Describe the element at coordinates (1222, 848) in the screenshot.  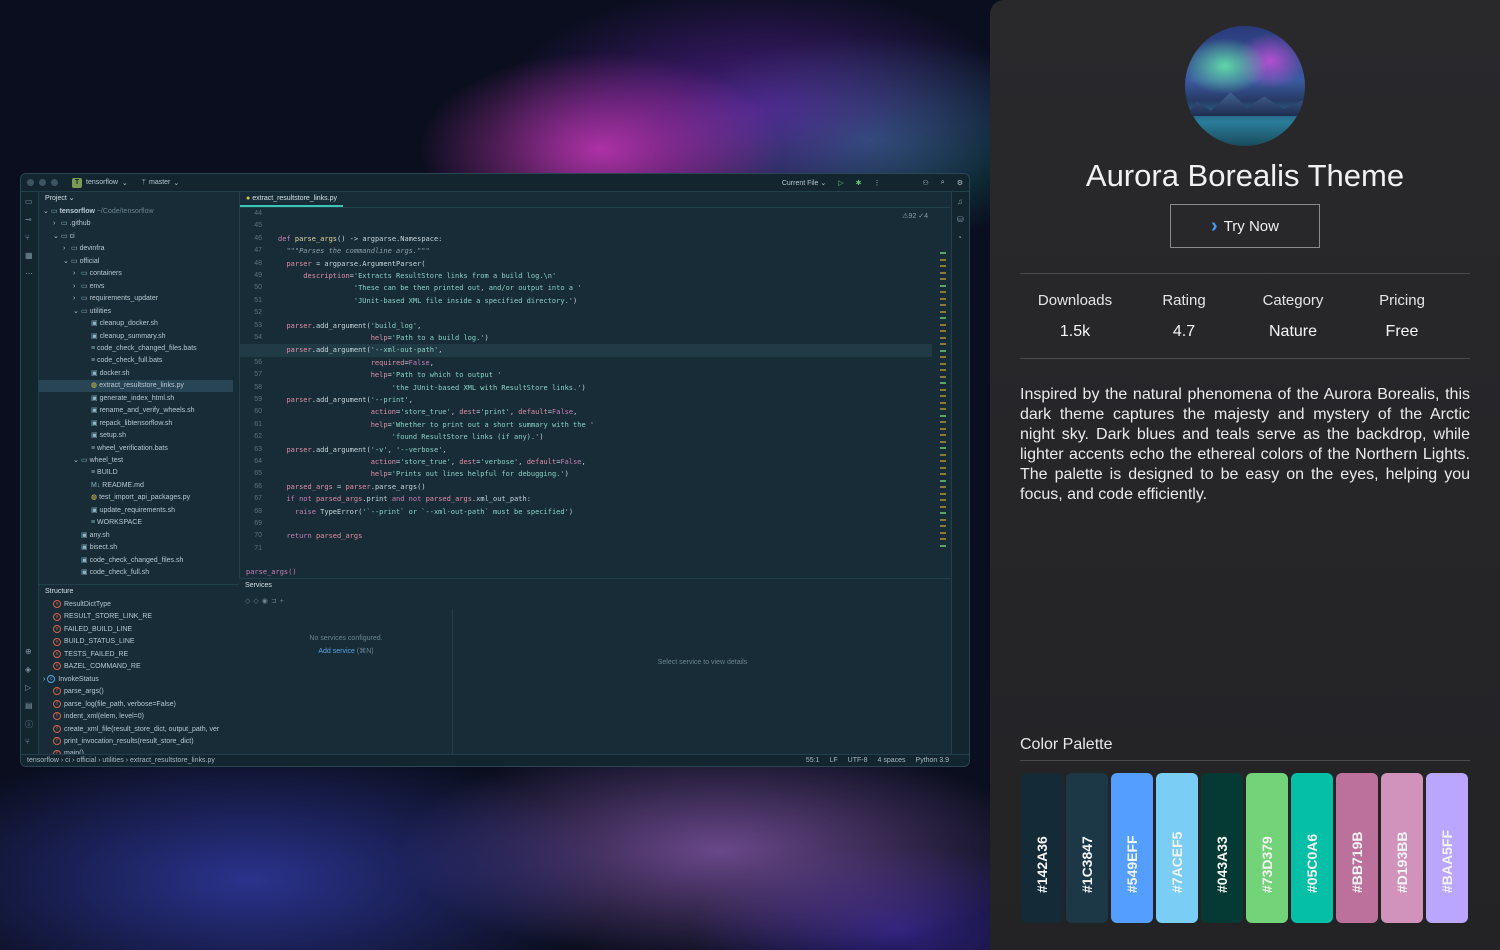
I see `color-swatch: #043A33` at that location.